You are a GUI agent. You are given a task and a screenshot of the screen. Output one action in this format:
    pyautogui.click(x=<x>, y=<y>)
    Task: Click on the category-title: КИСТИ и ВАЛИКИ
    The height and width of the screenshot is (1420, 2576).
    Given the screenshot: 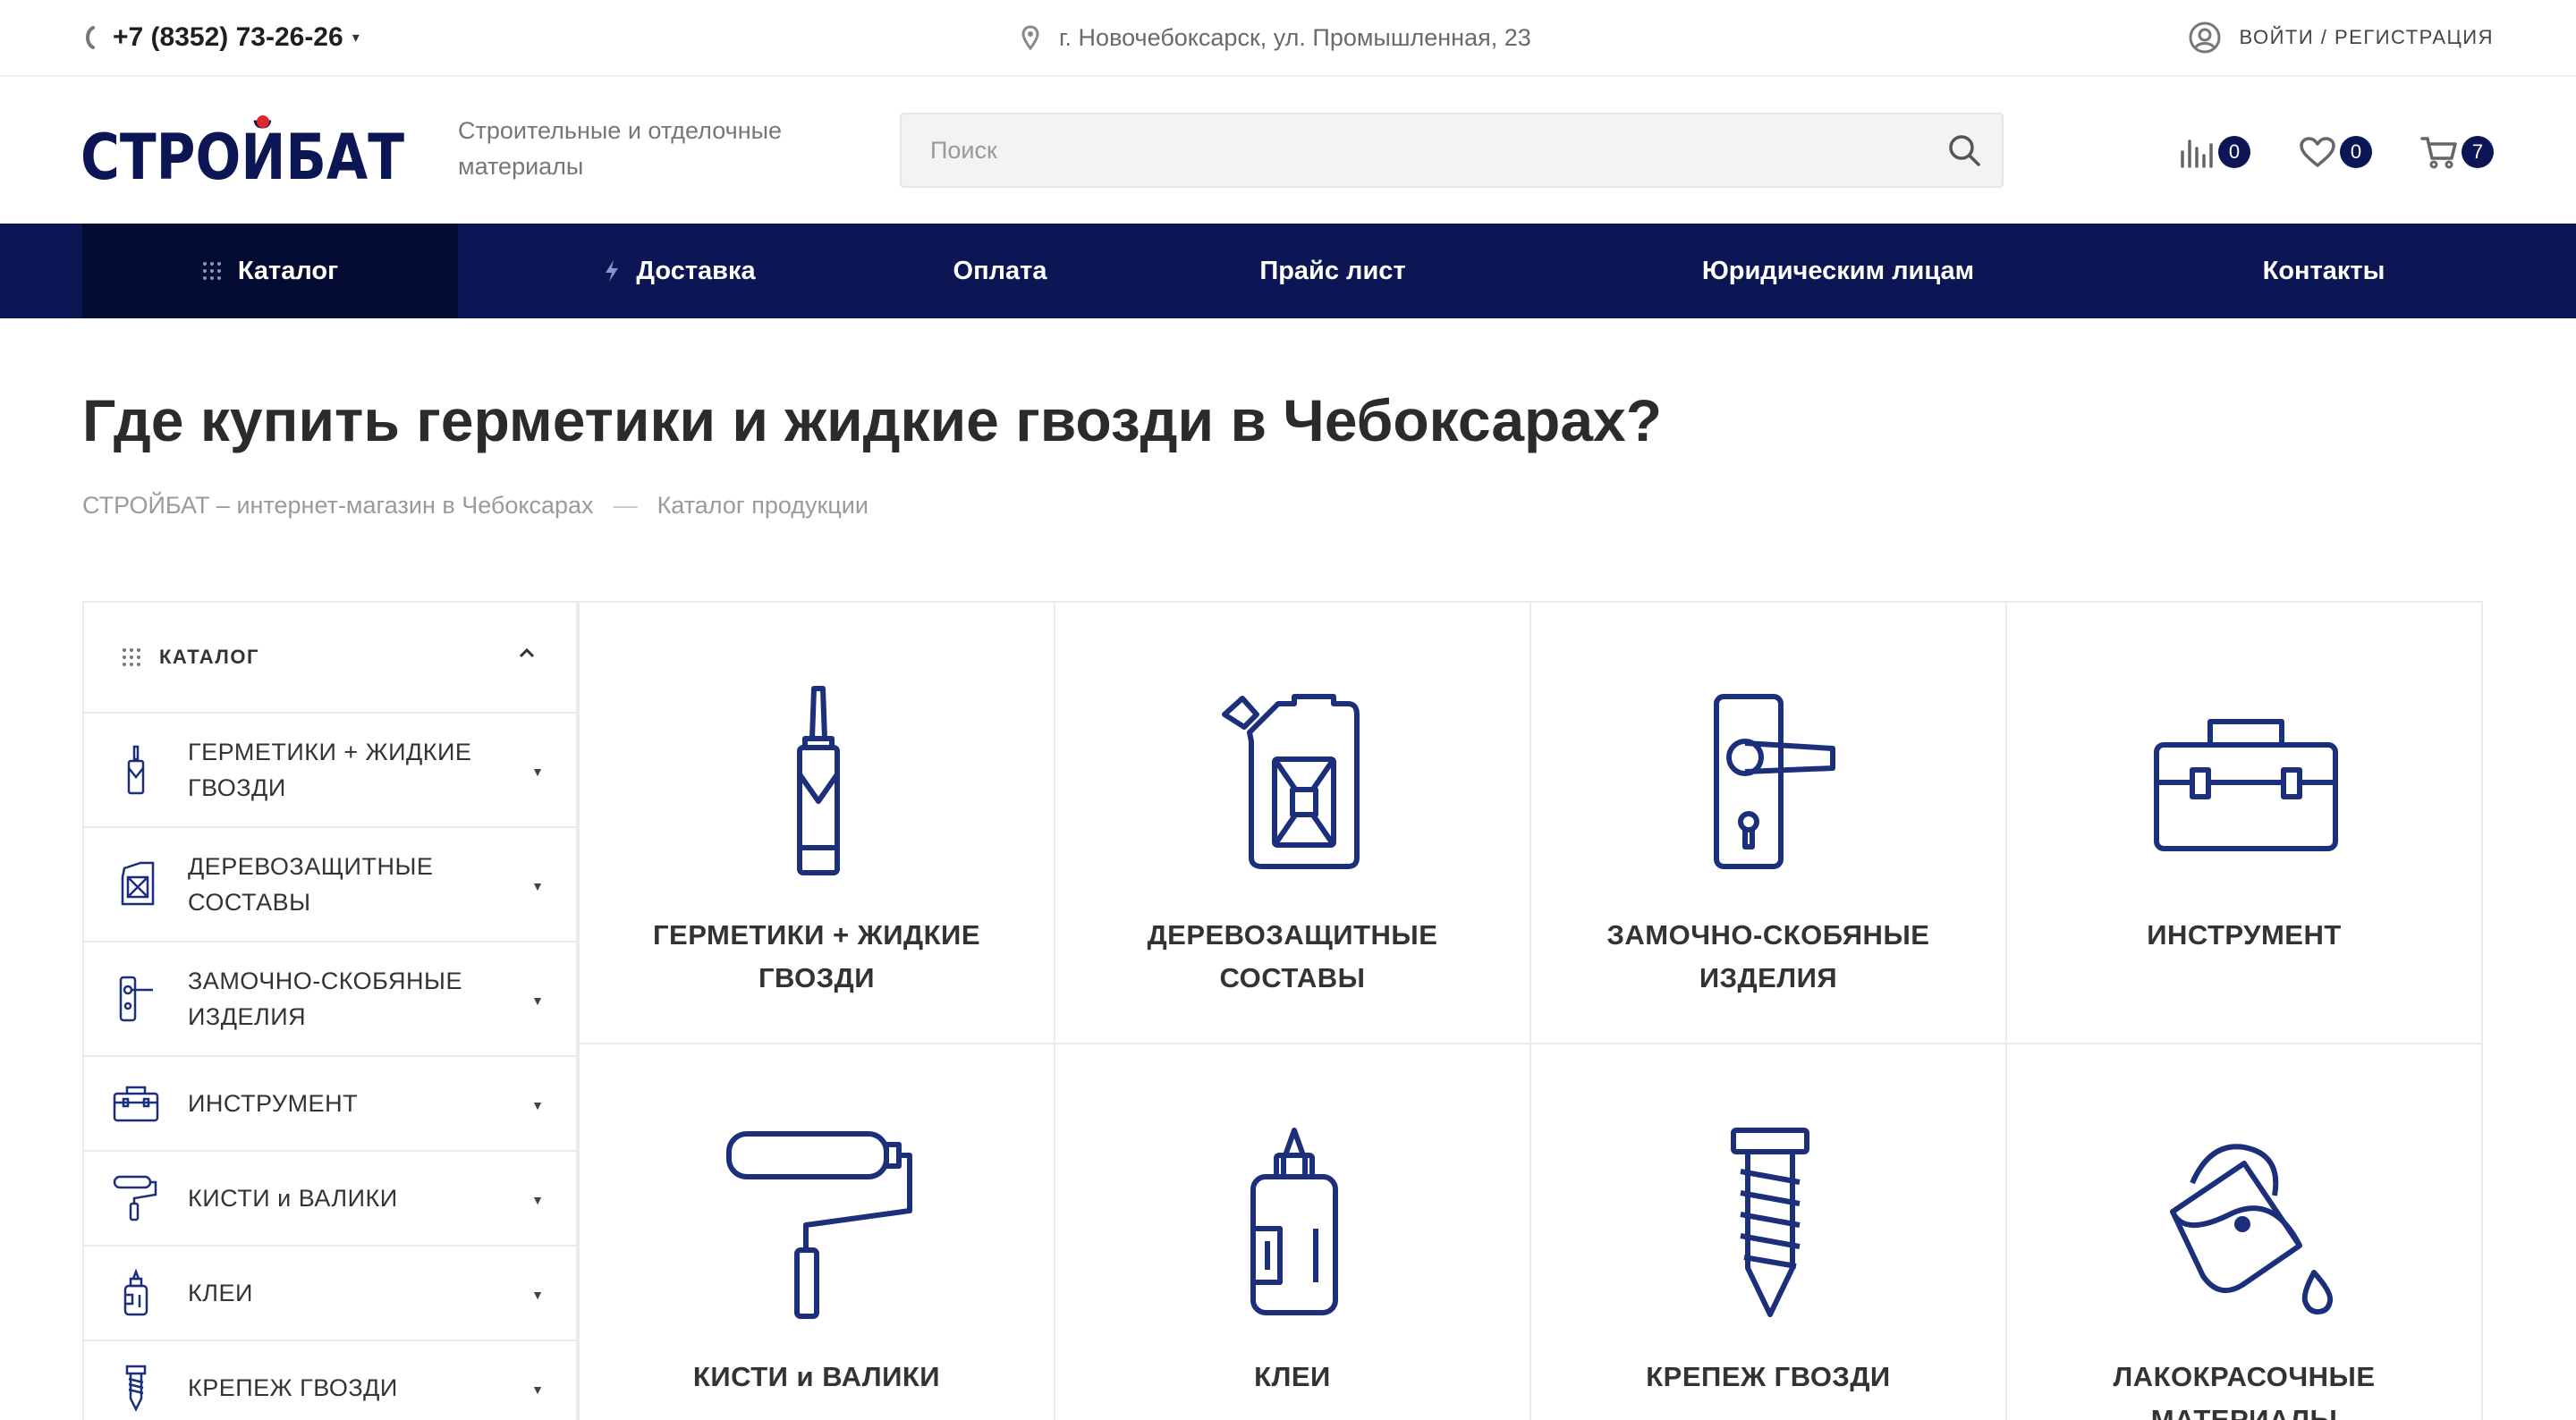 What is the action you would take?
    pyautogui.click(x=816, y=1376)
    